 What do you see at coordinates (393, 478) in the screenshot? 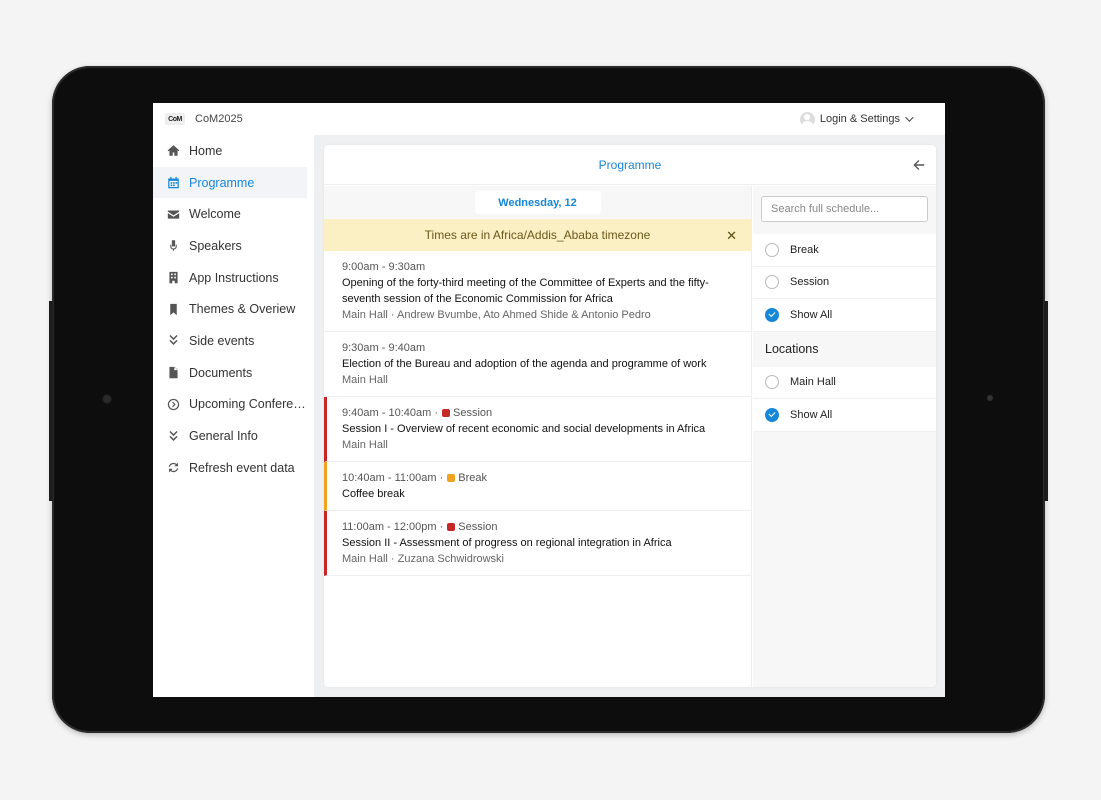
I see `event-time: 10:40am - 11:00am ·` at bounding box center [393, 478].